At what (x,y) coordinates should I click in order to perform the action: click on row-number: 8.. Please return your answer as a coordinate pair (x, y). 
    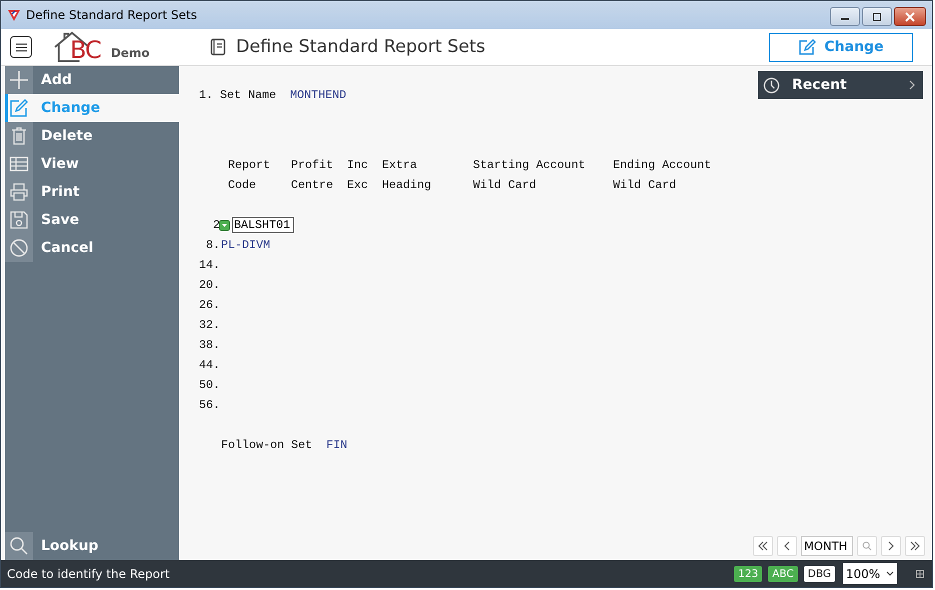
    Looking at the image, I should click on (212, 245).